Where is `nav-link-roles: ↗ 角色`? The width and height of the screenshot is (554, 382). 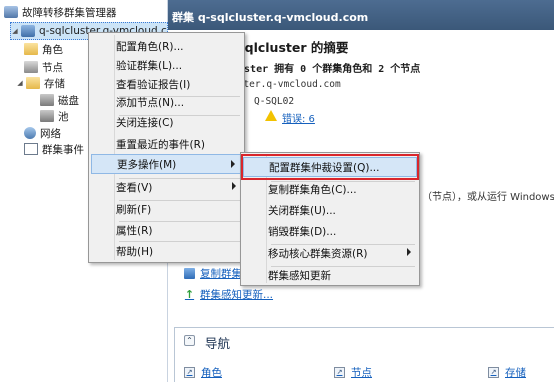 nav-link-roles: ↗ 角色 is located at coordinates (203, 372).